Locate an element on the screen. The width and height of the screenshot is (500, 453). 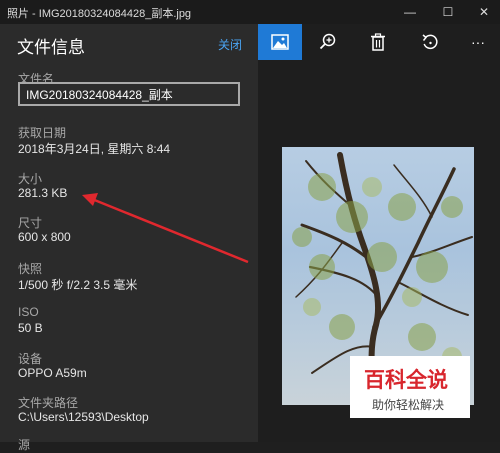
maximize-button: ☐ is located at coordinates (448, 12).